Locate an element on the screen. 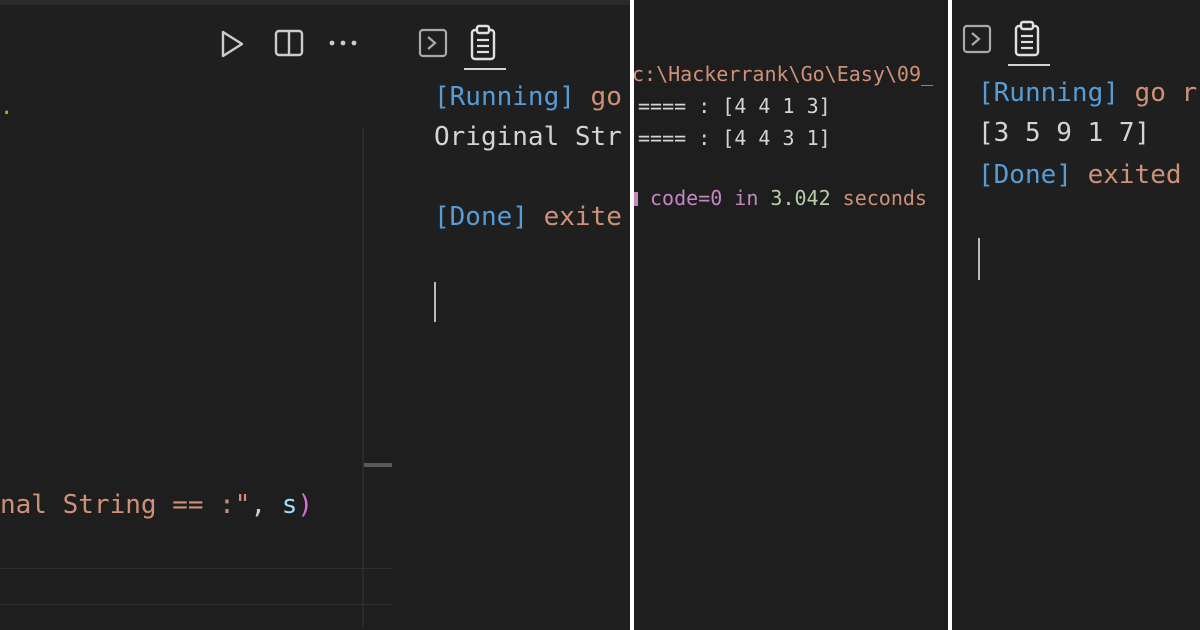  scrollbar-thumb is located at coordinates (378, 465).